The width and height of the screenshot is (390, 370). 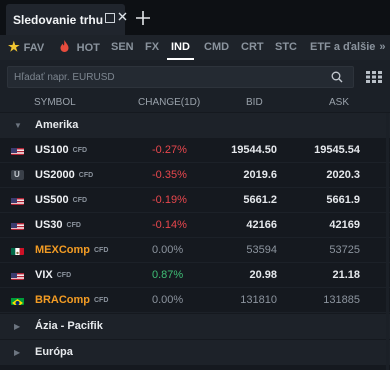 I want to click on instrument-symbol: US2000 CFD, so click(x=64, y=175).